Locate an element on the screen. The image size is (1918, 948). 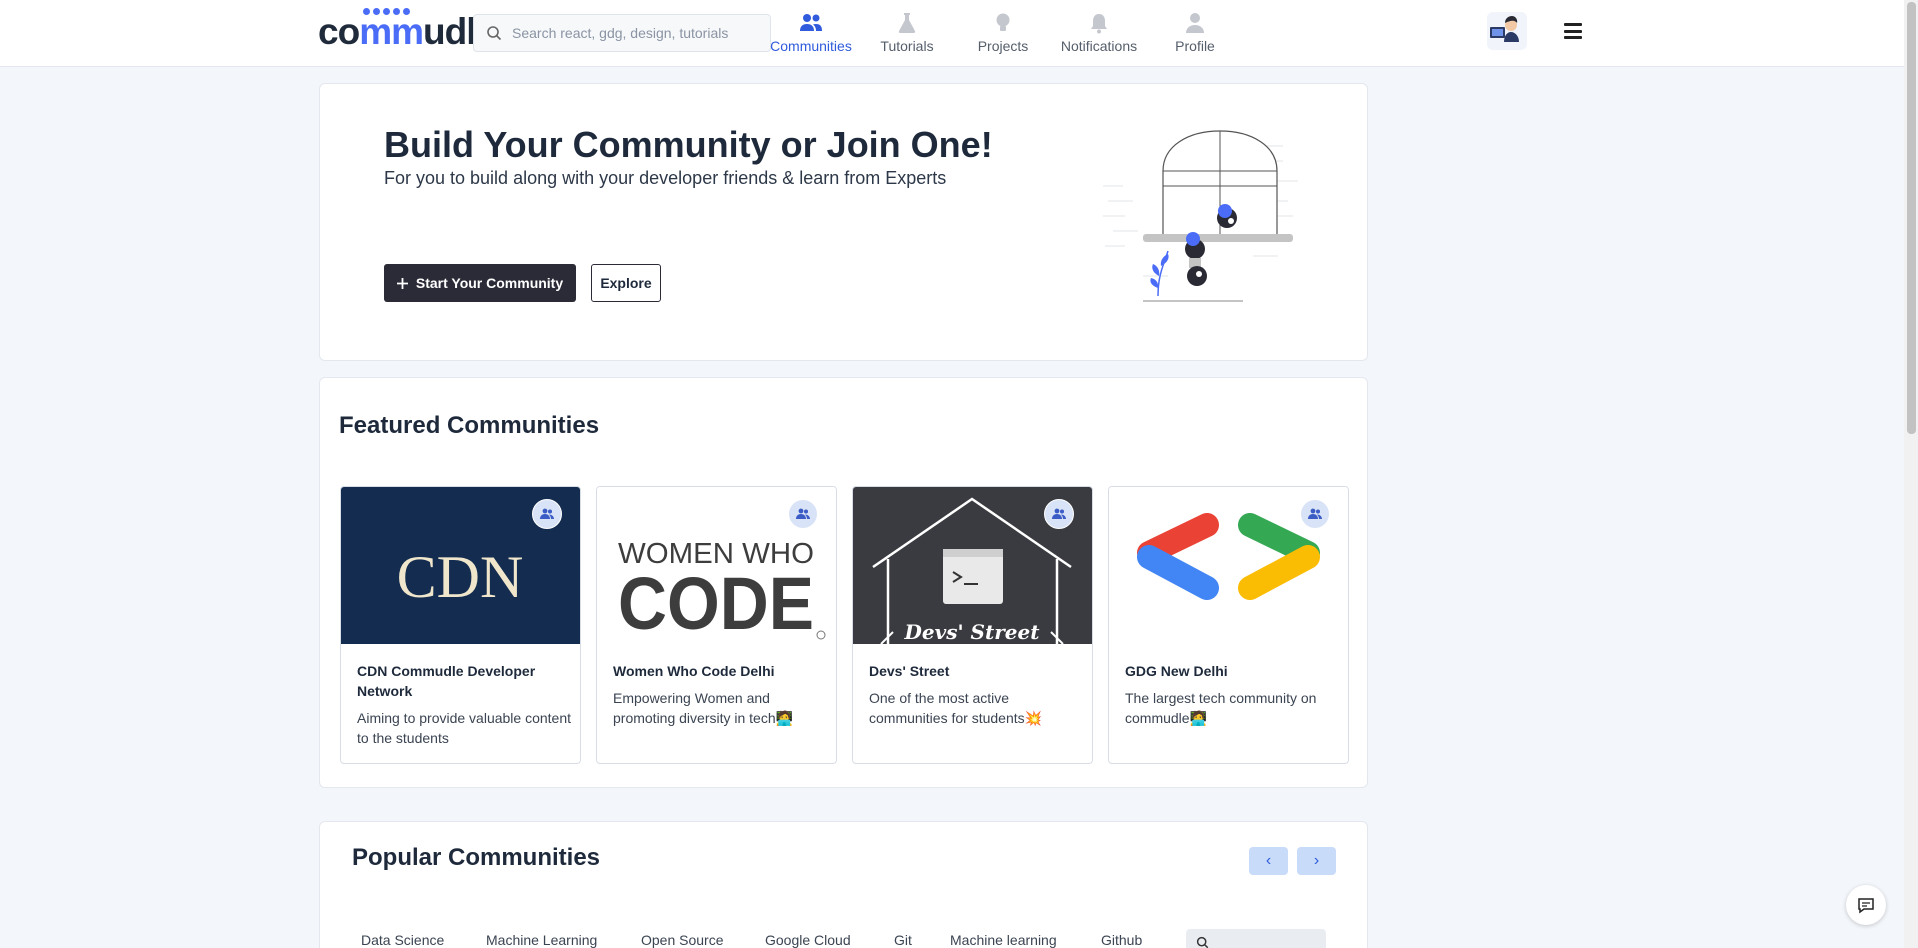
commudle-logo: co mm udle is located at coordinates (407, 30).